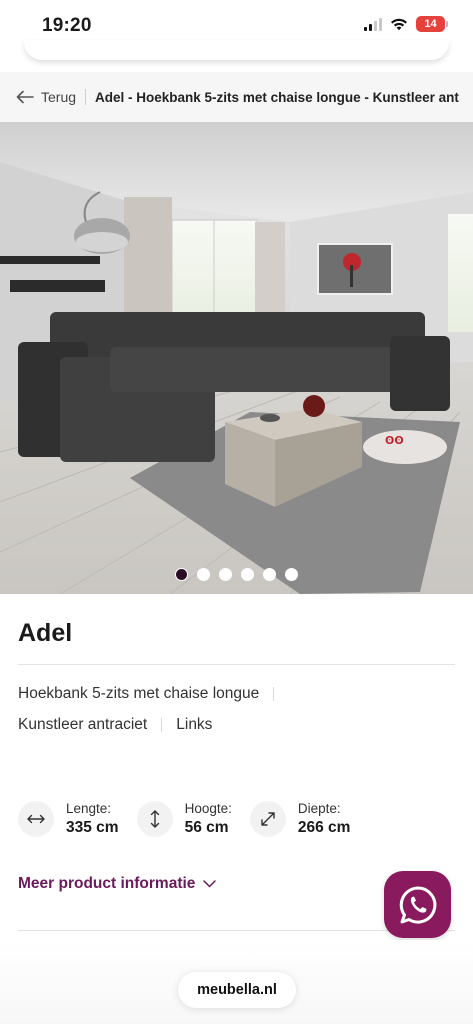  I want to click on back-link: Terug, so click(58, 97).